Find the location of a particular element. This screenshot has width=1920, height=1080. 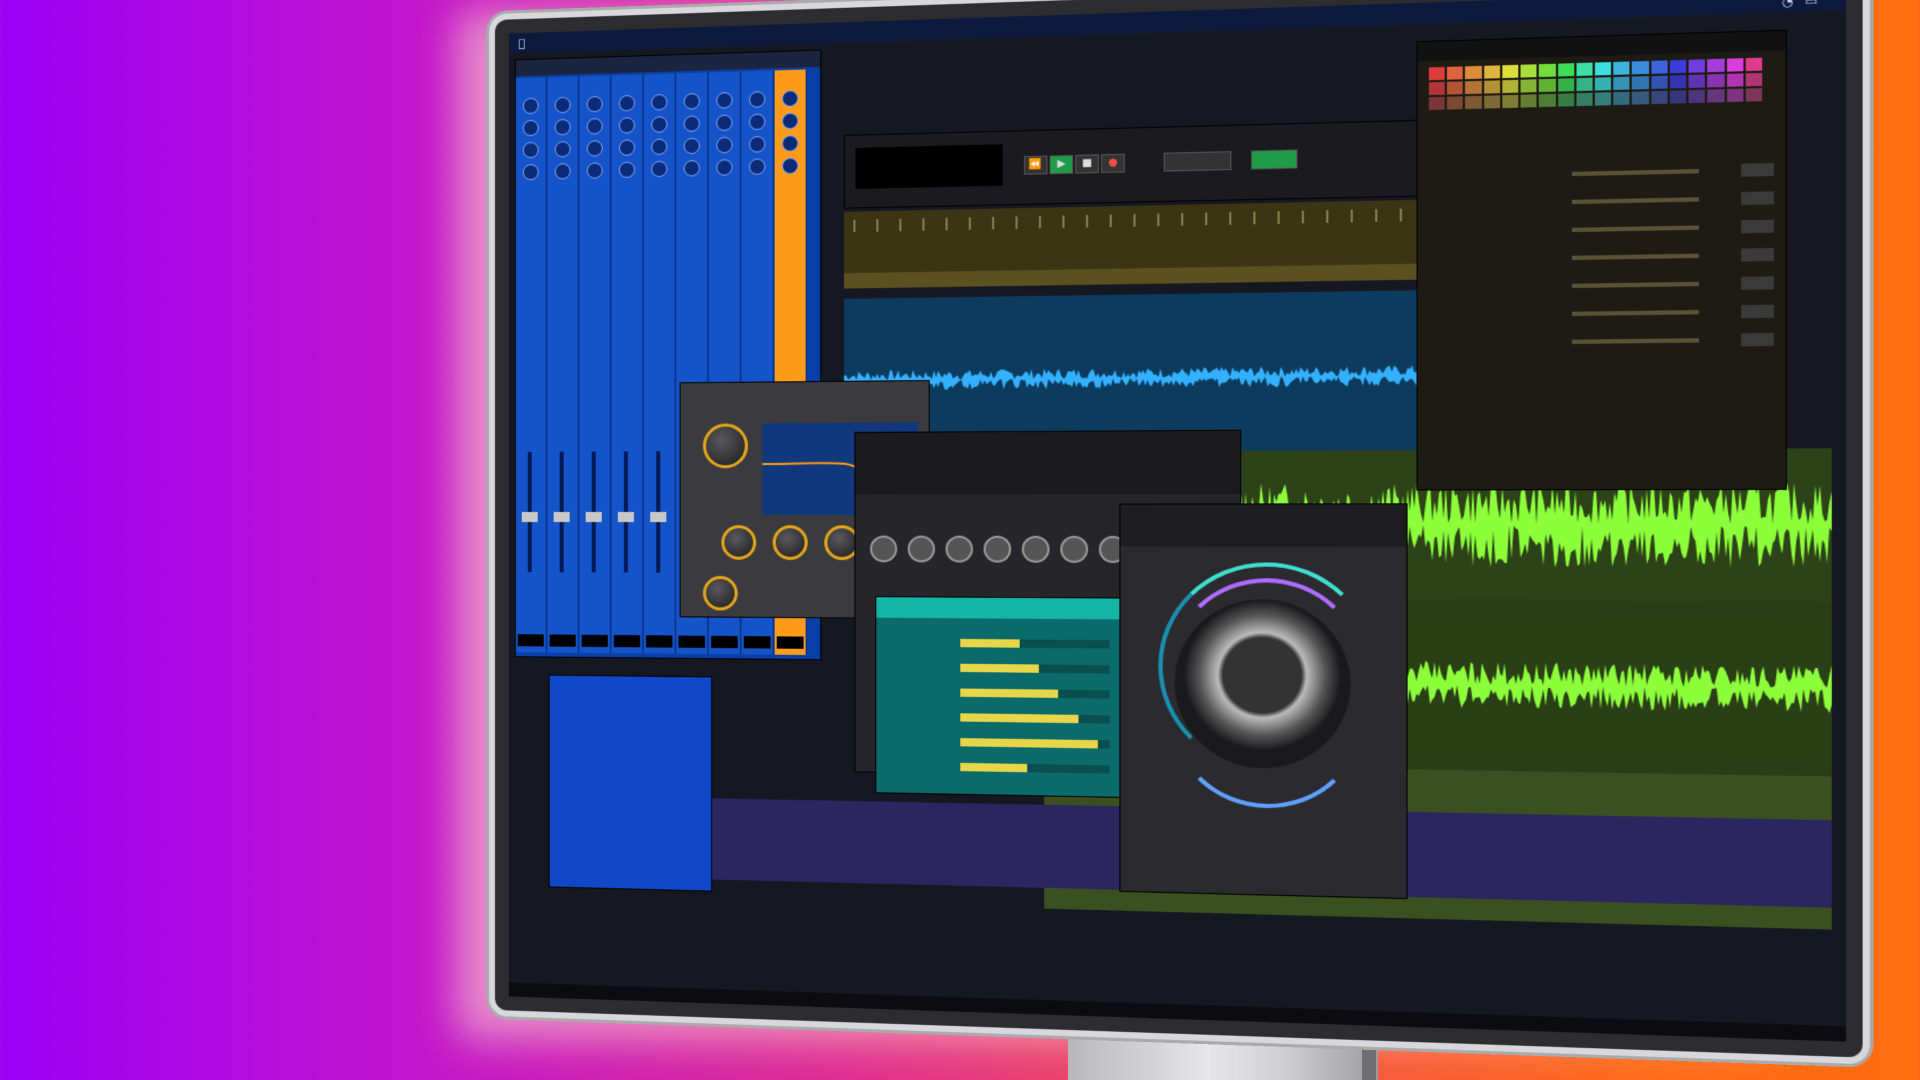

color-palette is located at coordinates (1595, 84).